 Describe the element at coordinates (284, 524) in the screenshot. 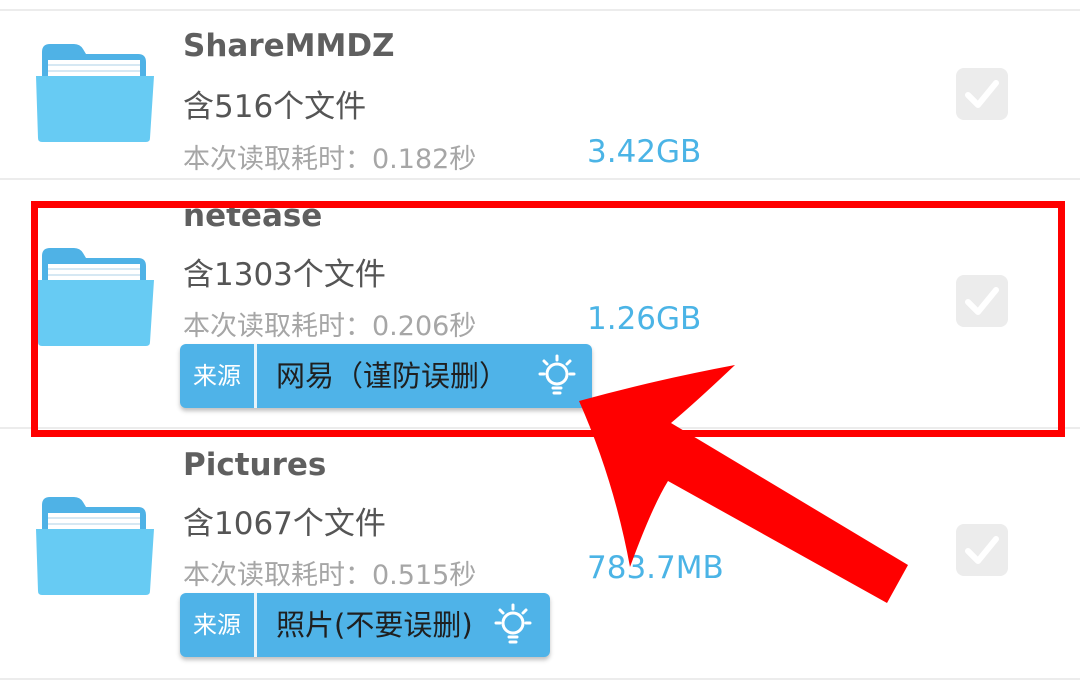

I see `file-count: 含1067个文件` at that location.